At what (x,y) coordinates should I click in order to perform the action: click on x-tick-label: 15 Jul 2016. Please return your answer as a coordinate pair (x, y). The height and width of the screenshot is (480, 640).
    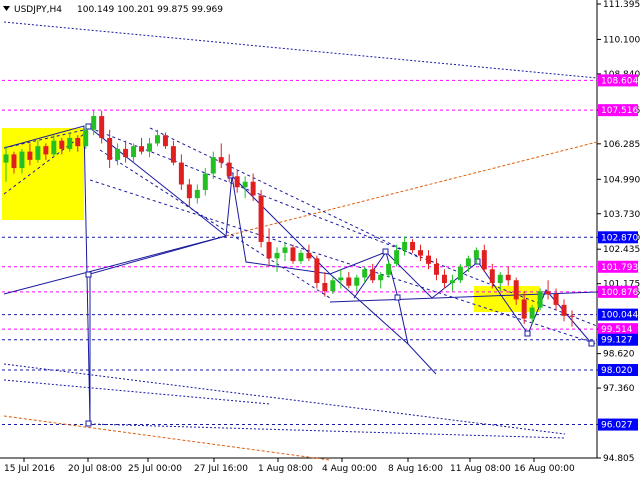
    Looking at the image, I should click on (29, 469).